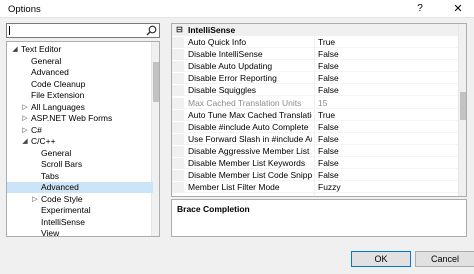 The width and height of the screenshot is (474, 274). Describe the element at coordinates (156, 82) in the screenshot. I see `tree-scrollbar-thumb` at that location.